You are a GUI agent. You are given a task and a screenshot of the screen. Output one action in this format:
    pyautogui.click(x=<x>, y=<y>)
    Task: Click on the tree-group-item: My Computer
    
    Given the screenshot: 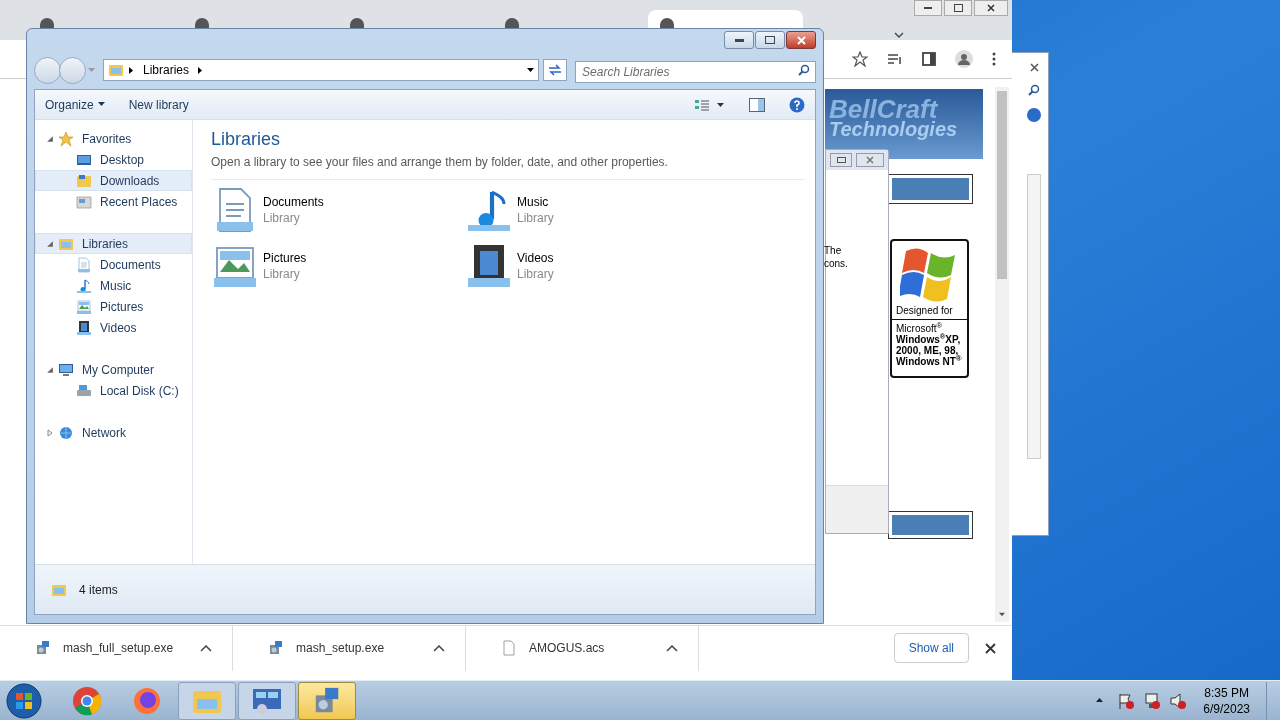 What is the action you would take?
    pyautogui.click(x=113, y=369)
    